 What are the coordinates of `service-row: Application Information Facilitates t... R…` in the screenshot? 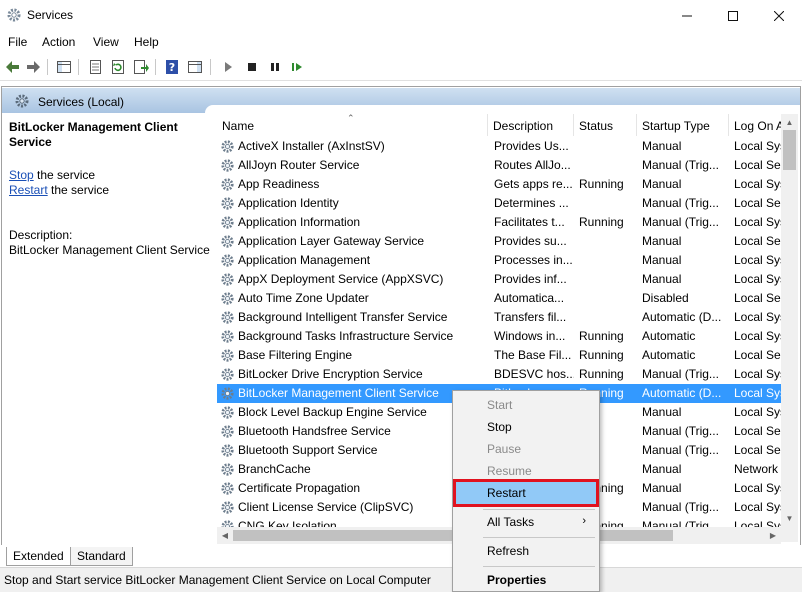 It's located at (499, 222).